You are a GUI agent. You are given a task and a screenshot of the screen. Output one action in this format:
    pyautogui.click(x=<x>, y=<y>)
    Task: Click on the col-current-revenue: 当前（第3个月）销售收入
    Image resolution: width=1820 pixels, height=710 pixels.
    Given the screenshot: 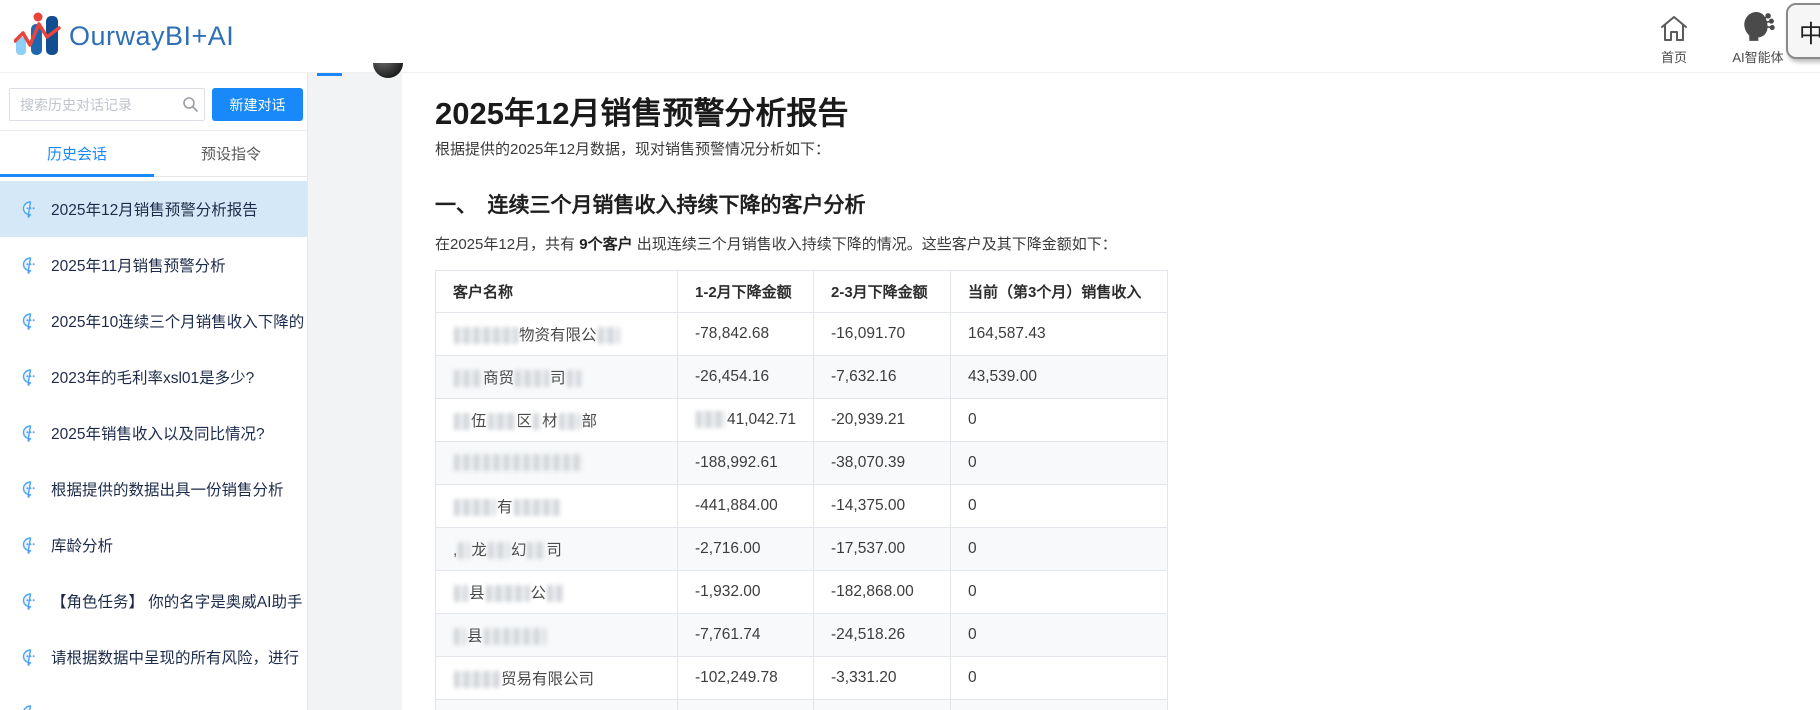 What is the action you would take?
    pyautogui.click(x=1059, y=291)
    